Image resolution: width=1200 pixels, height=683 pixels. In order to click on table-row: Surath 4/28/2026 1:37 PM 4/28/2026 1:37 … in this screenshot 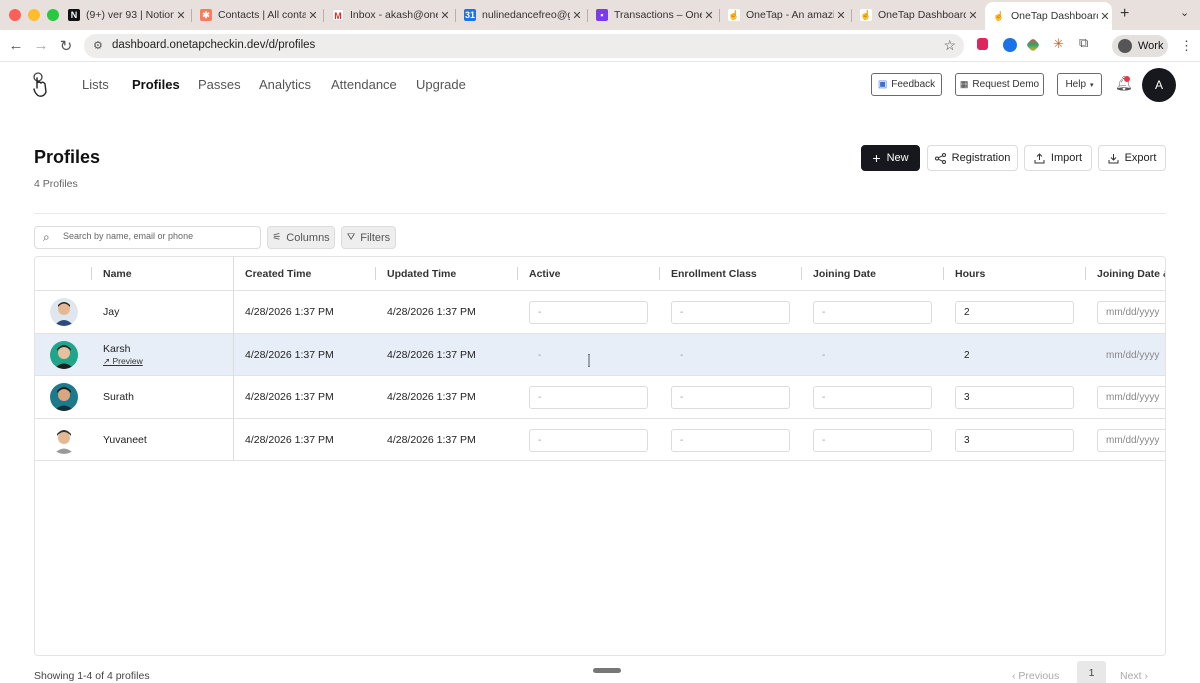, I will do `click(600, 397)`.